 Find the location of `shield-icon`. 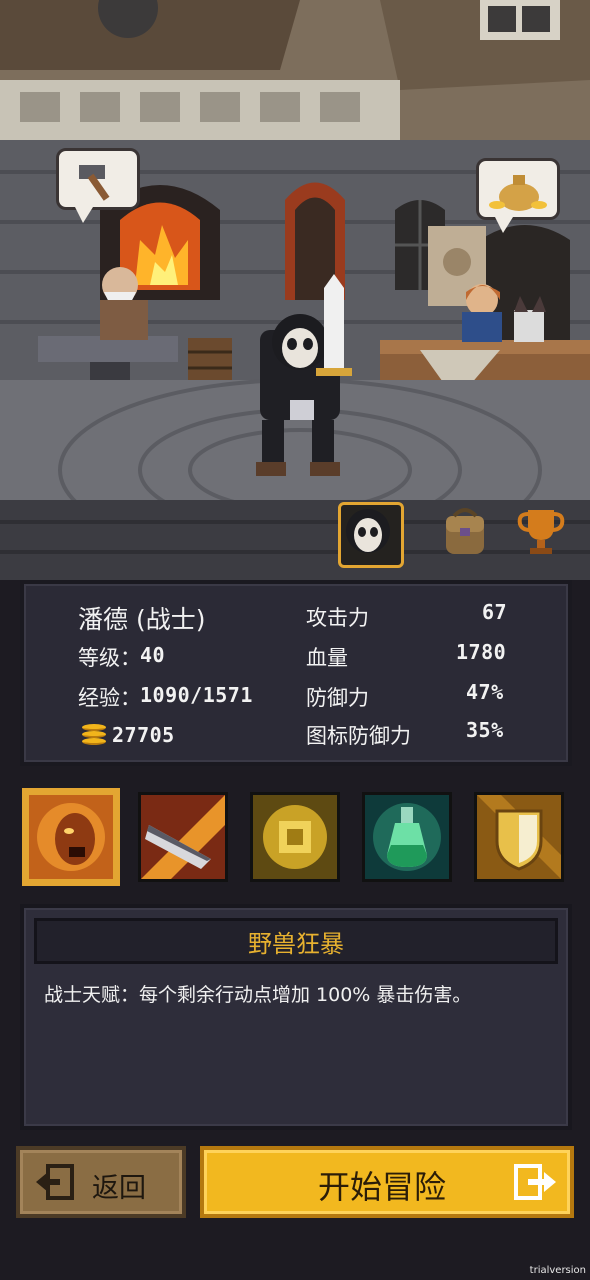

shield-icon is located at coordinates (519, 837).